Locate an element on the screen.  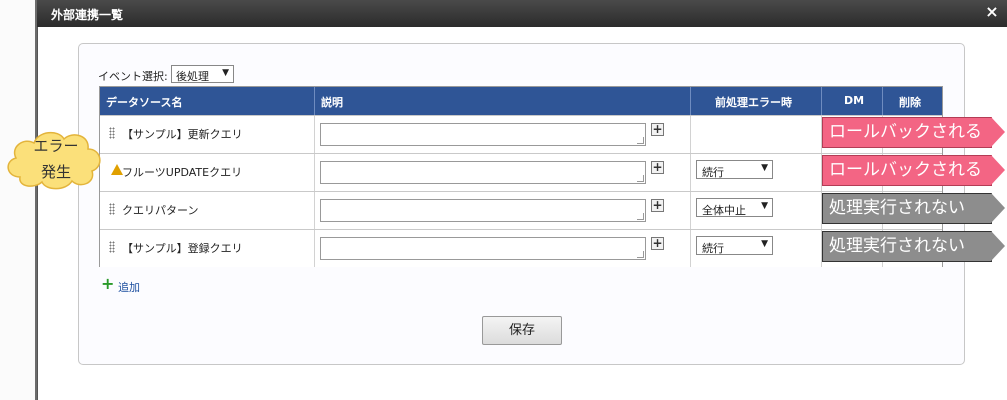
column-header-source: データソース名 is located at coordinates (207, 101).